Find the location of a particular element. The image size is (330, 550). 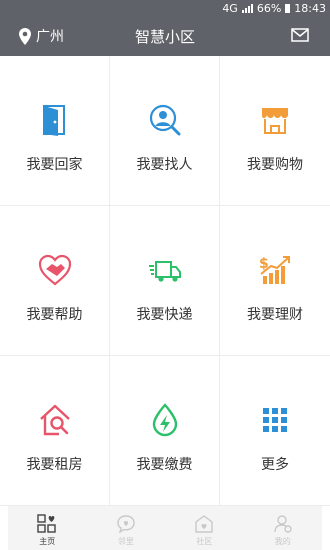

handshake-heart-icon is located at coordinates (54, 270).